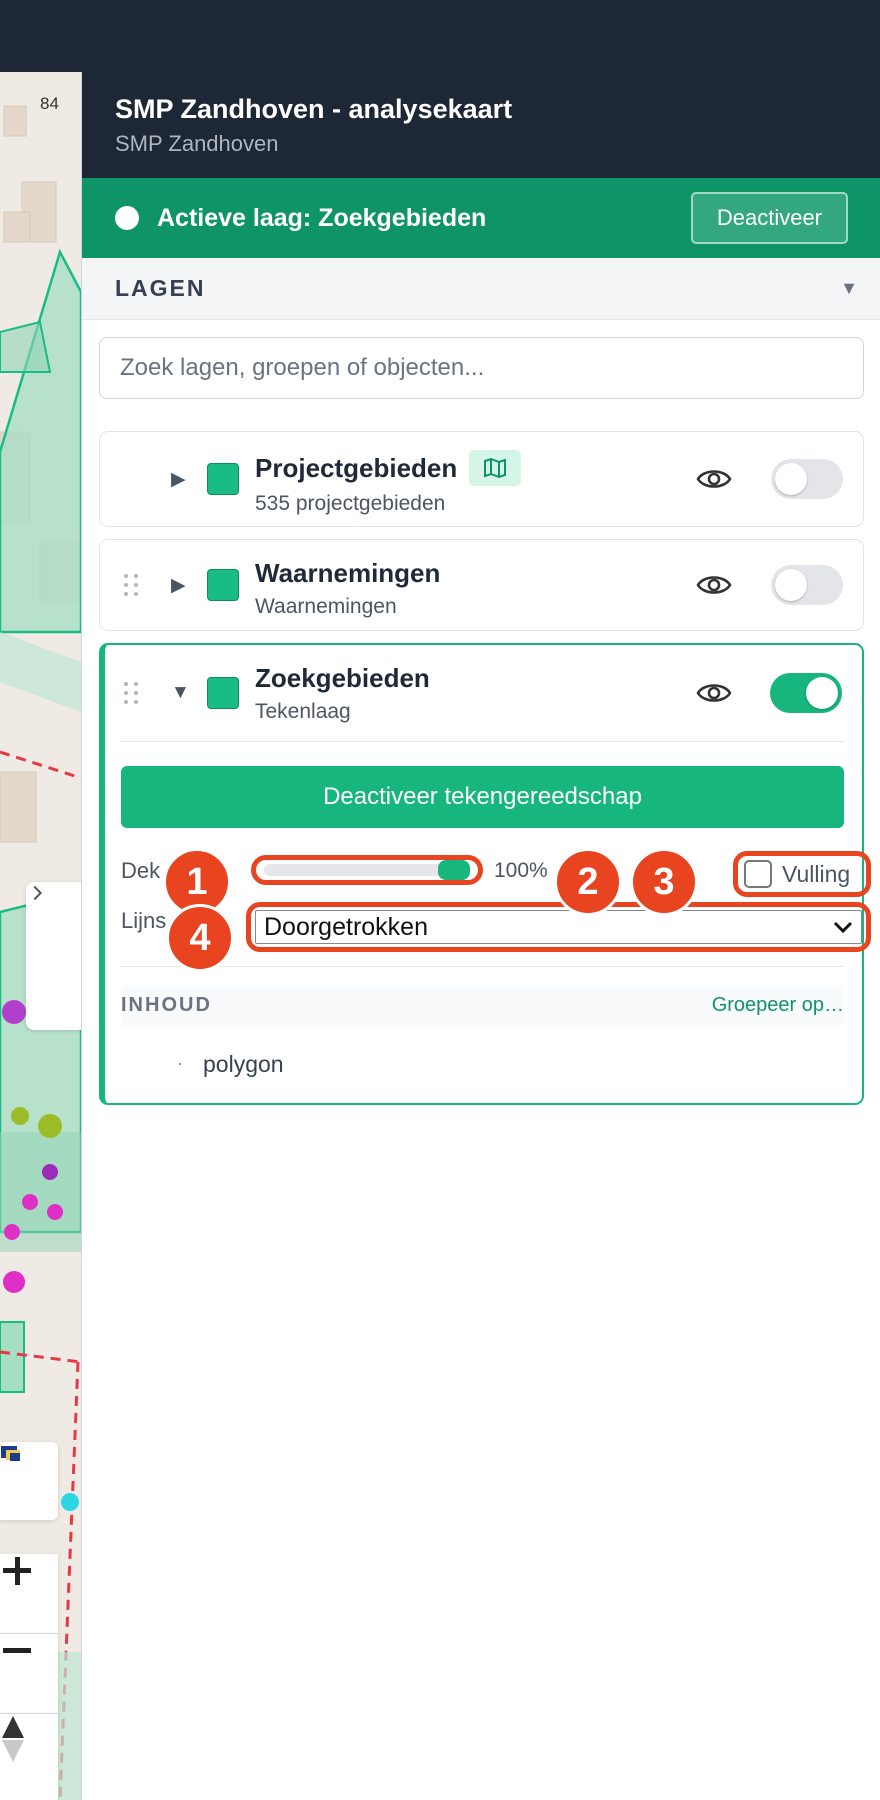 This screenshot has height=1800, width=880. I want to click on annotation-marker-3: 3, so click(664, 882).